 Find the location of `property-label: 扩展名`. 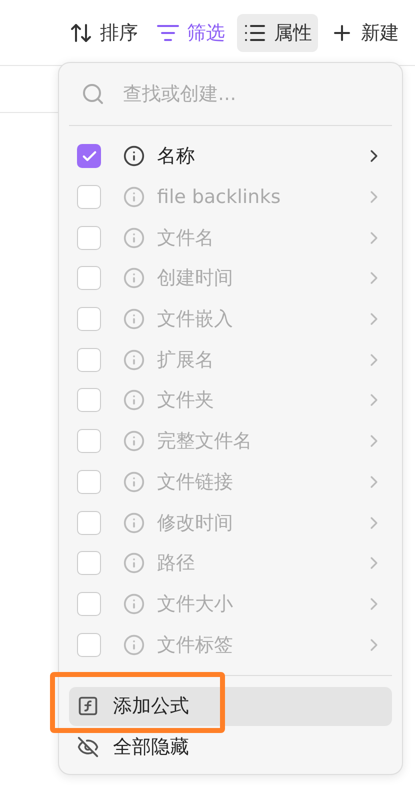

property-label: 扩展名 is located at coordinates (186, 360).